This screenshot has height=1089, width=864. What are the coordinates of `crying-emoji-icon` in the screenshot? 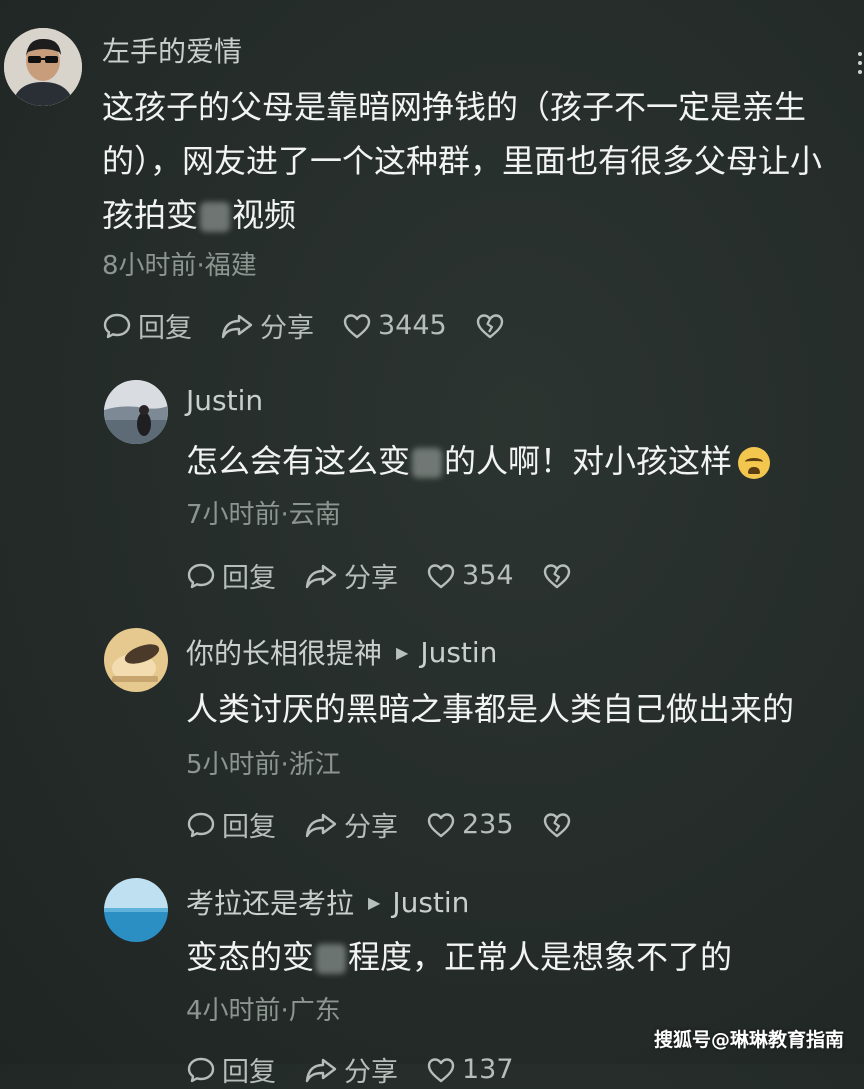 It's located at (754, 463).